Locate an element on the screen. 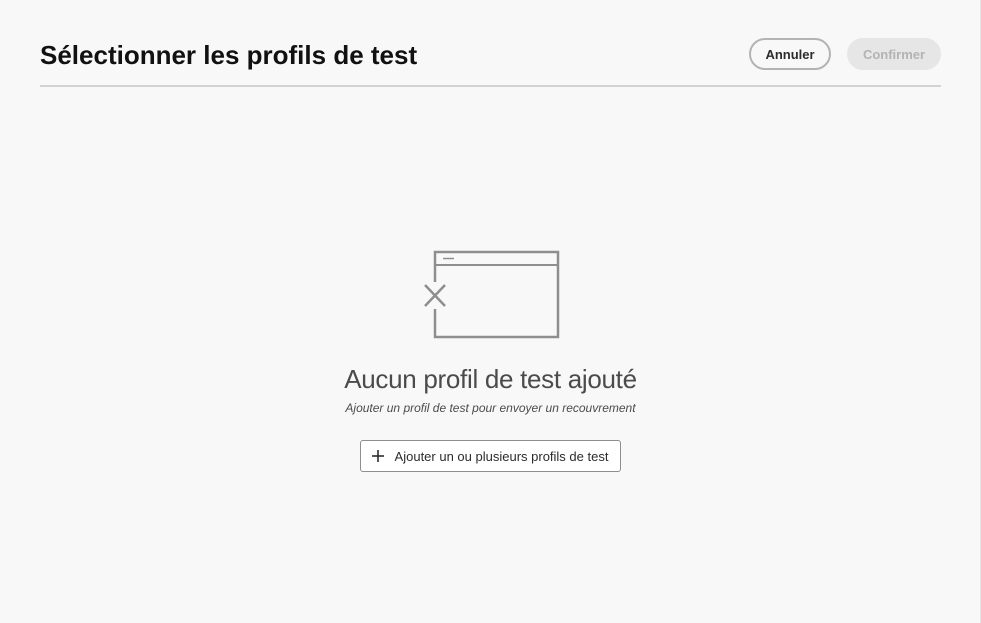 Image resolution: width=981 pixels, height=623 pixels. add-test-profiles-button: Ajouter un ou plusieurs profils de test is located at coordinates (490, 456).